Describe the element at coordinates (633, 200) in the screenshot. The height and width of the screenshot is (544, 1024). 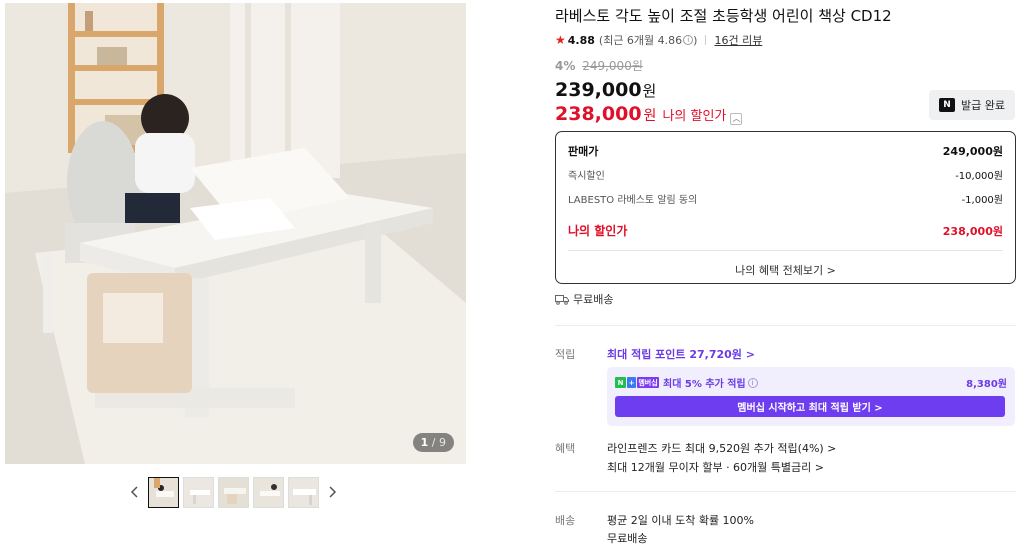
I see `breakdown-label: LABESTO 라베스토 알림 동의` at that location.